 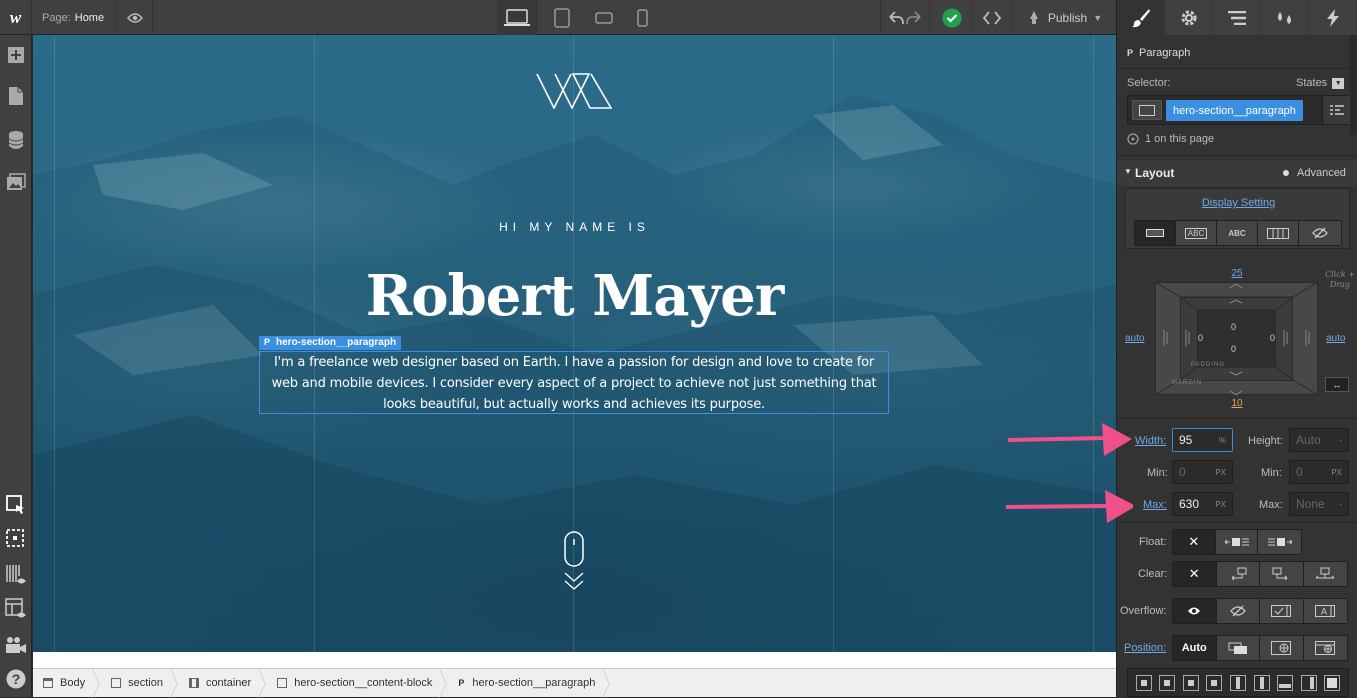 I want to click on select-tool-button, so click(x=16, y=505).